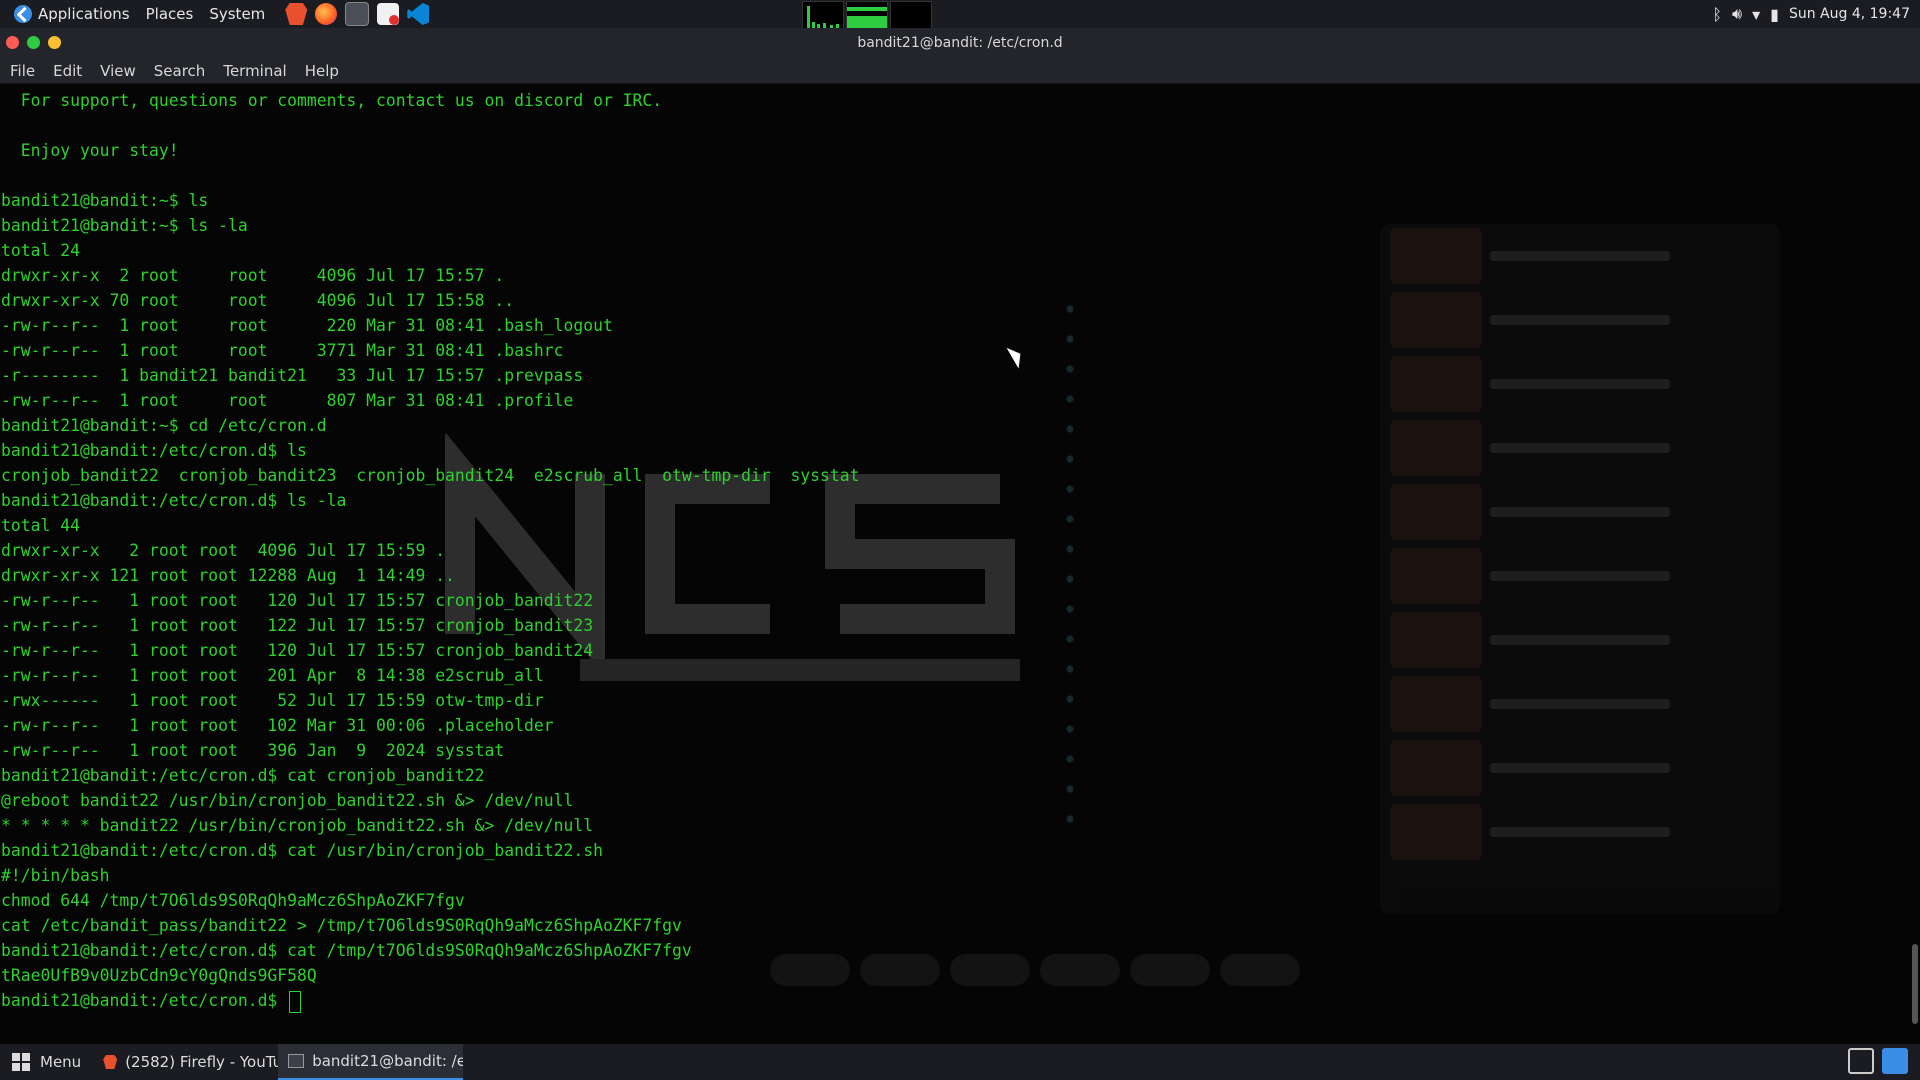 Image resolution: width=1920 pixels, height=1080 pixels. Describe the element at coordinates (430, 150) in the screenshot. I see `terminal-line: Enjoy your stay!` at that location.